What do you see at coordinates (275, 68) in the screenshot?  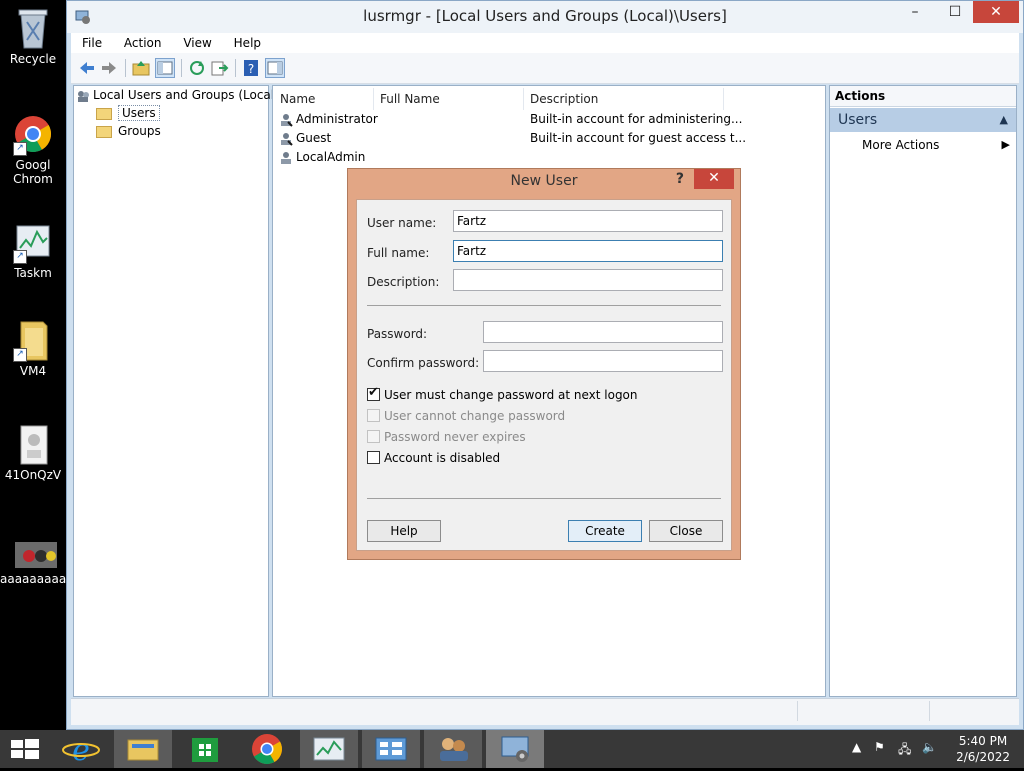 I see `show-hide-action-pane-icon` at bounding box center [275, 68].